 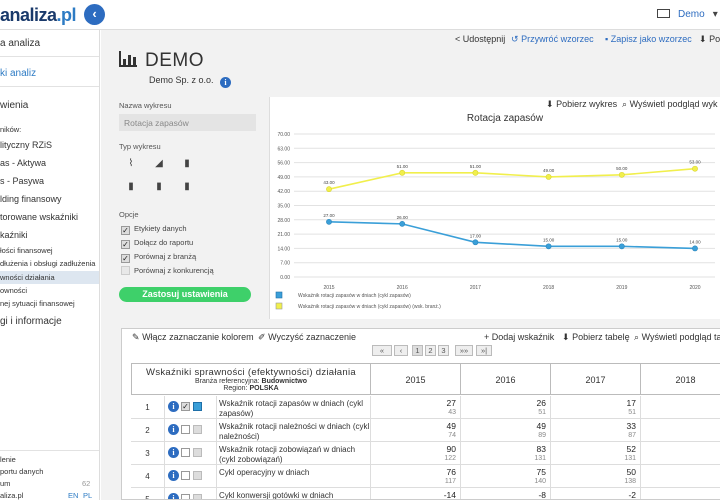 I want to click on line-chart-type-icon: ⌇, so click(x=131, y=165).